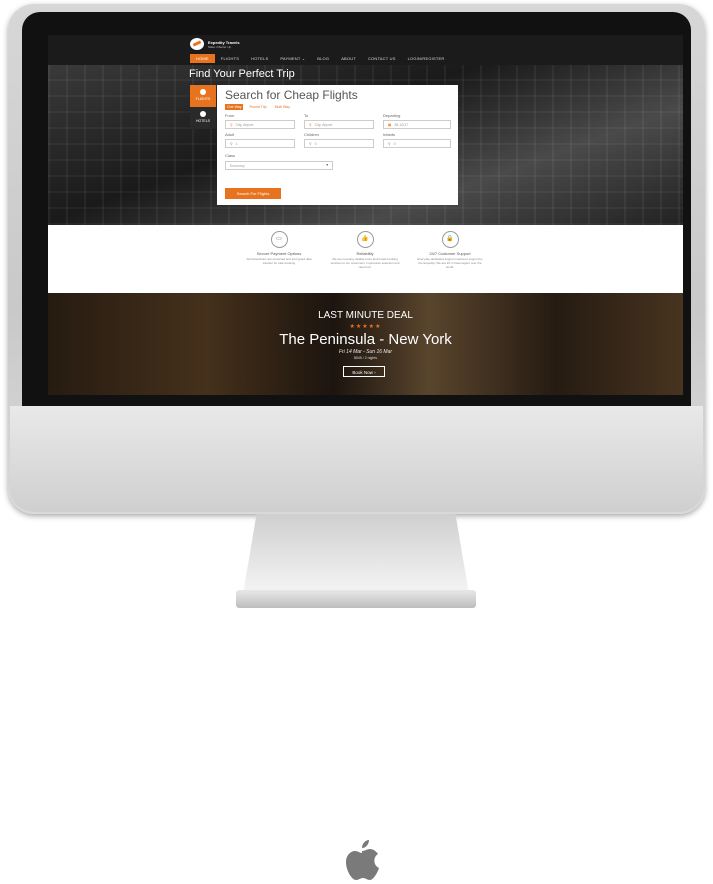 Image resolution: width=713 pixels, height=884 pixels. Describe the element at coordinates (311, 134) in the screenshot. I see `children-label: Children` at that location.